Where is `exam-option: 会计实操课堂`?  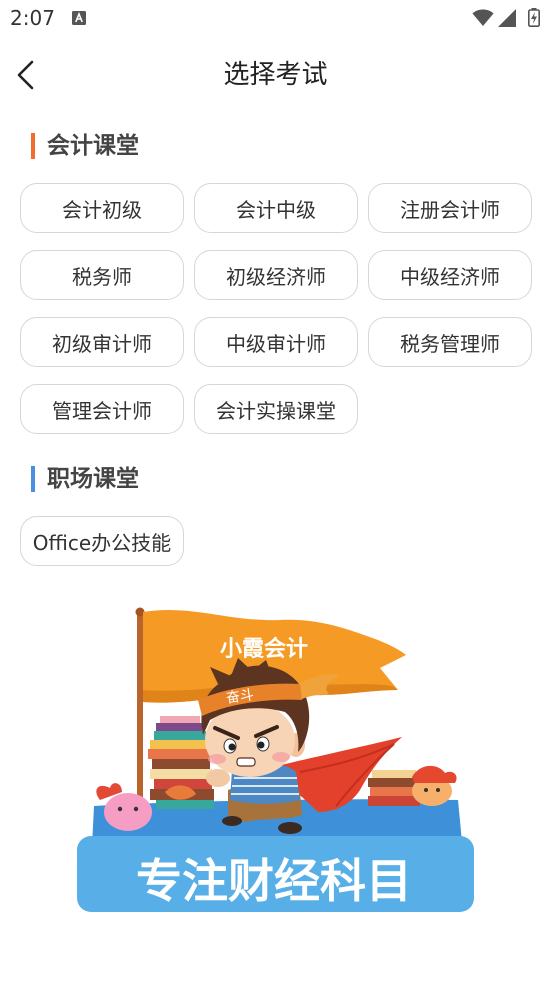
exam-option: 会计实操课堂 is located at coordinates (276, 409).